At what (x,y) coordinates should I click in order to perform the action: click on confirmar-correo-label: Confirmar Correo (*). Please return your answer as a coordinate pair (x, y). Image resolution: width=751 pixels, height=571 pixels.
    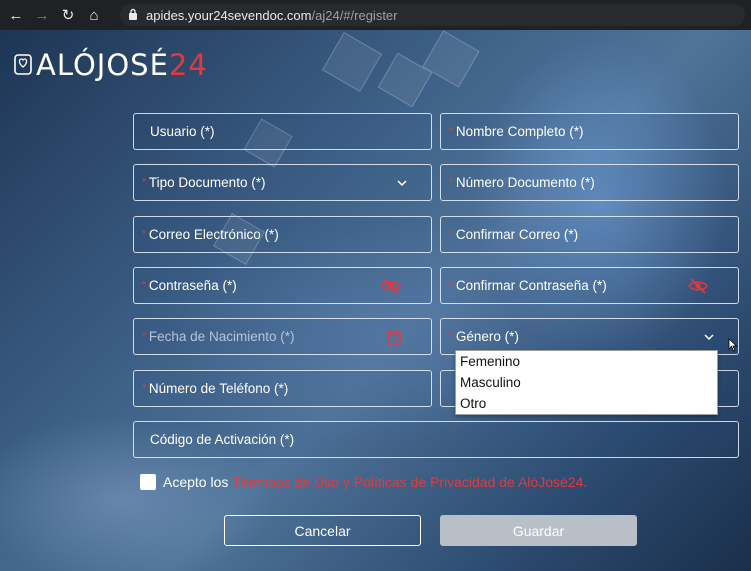
    Looking at the image, I should click on (517, 234).